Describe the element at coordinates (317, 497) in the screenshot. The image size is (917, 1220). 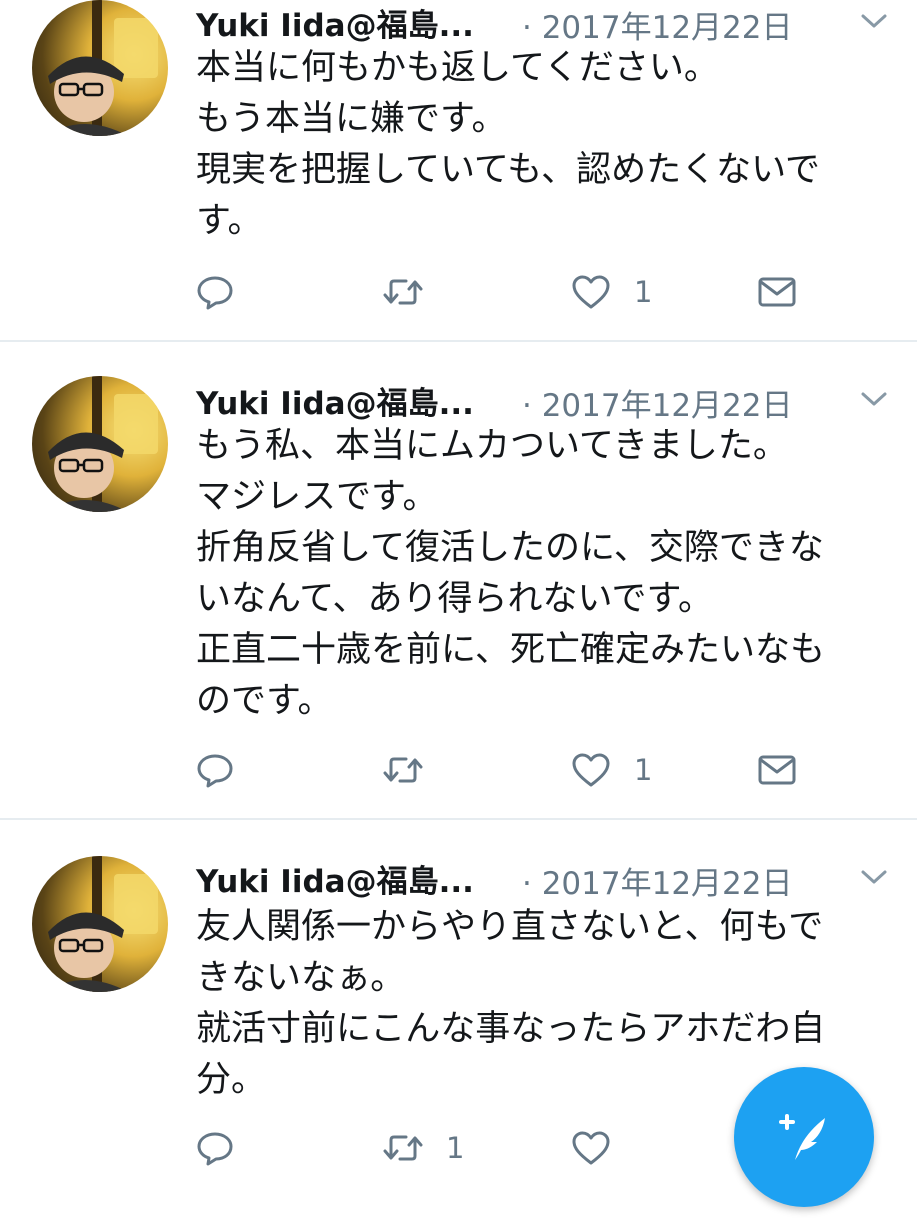
I see `tweet-text-line: マジレスです。` at that location.